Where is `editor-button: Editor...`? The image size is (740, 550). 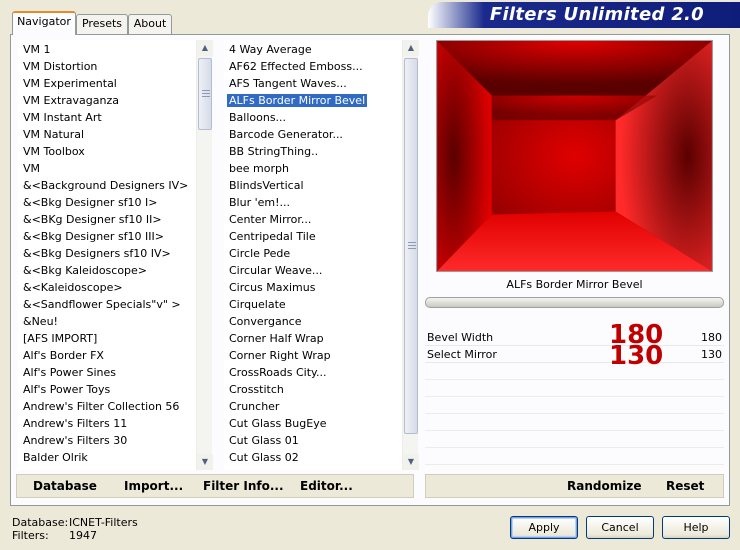 editor-button: Editor... is located at coordinates (326, 486).